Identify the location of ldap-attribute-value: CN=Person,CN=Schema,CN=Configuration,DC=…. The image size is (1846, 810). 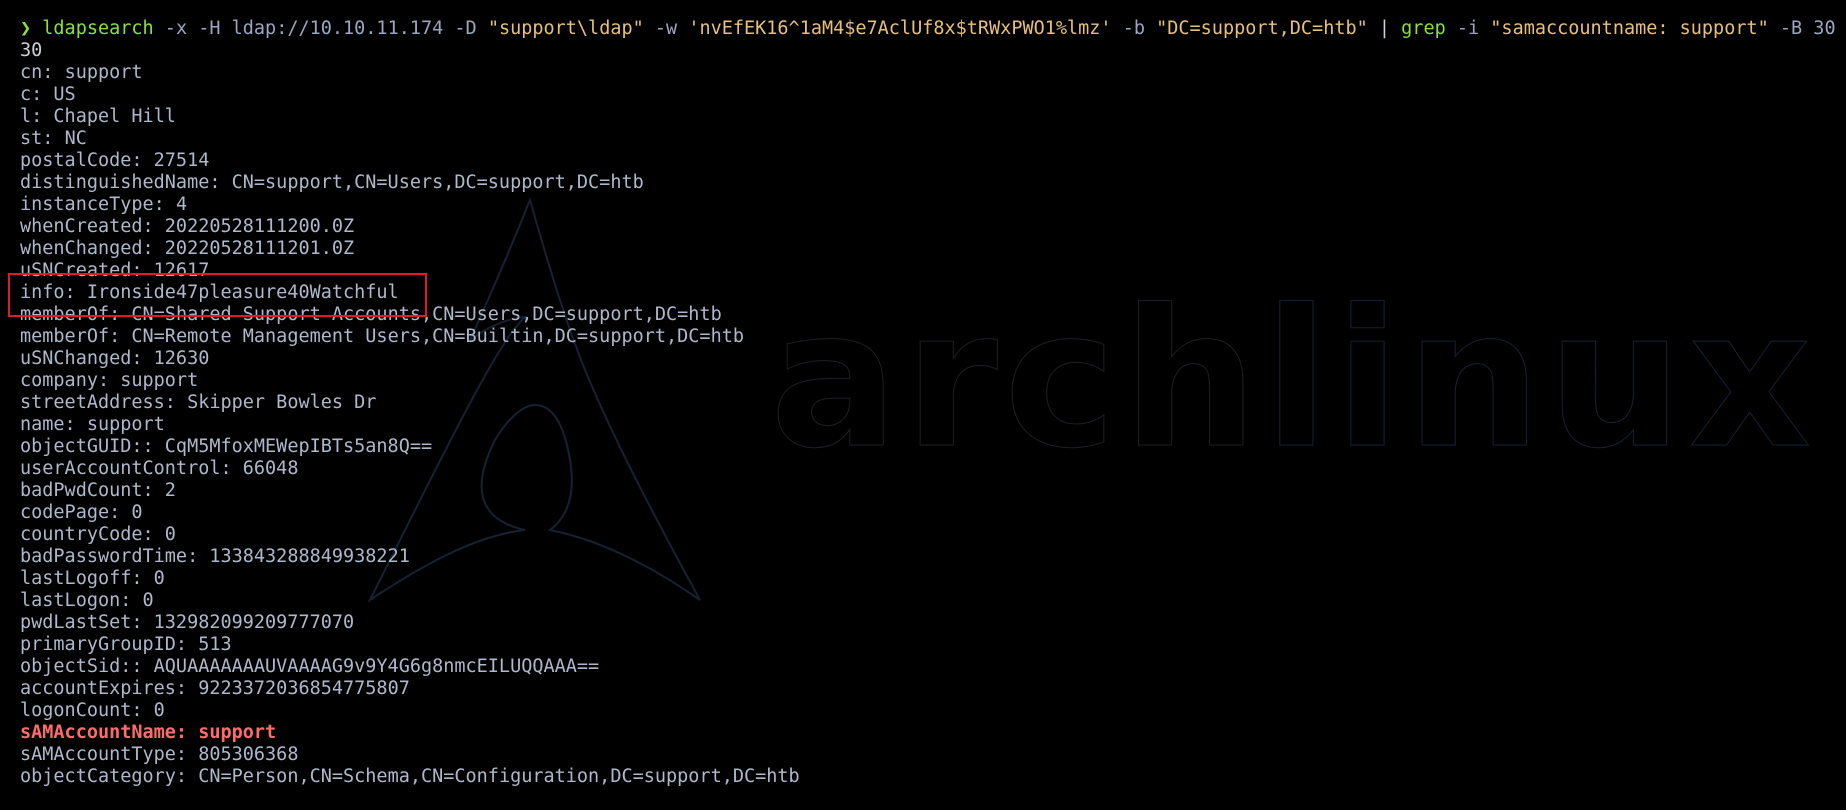
(499, 776).